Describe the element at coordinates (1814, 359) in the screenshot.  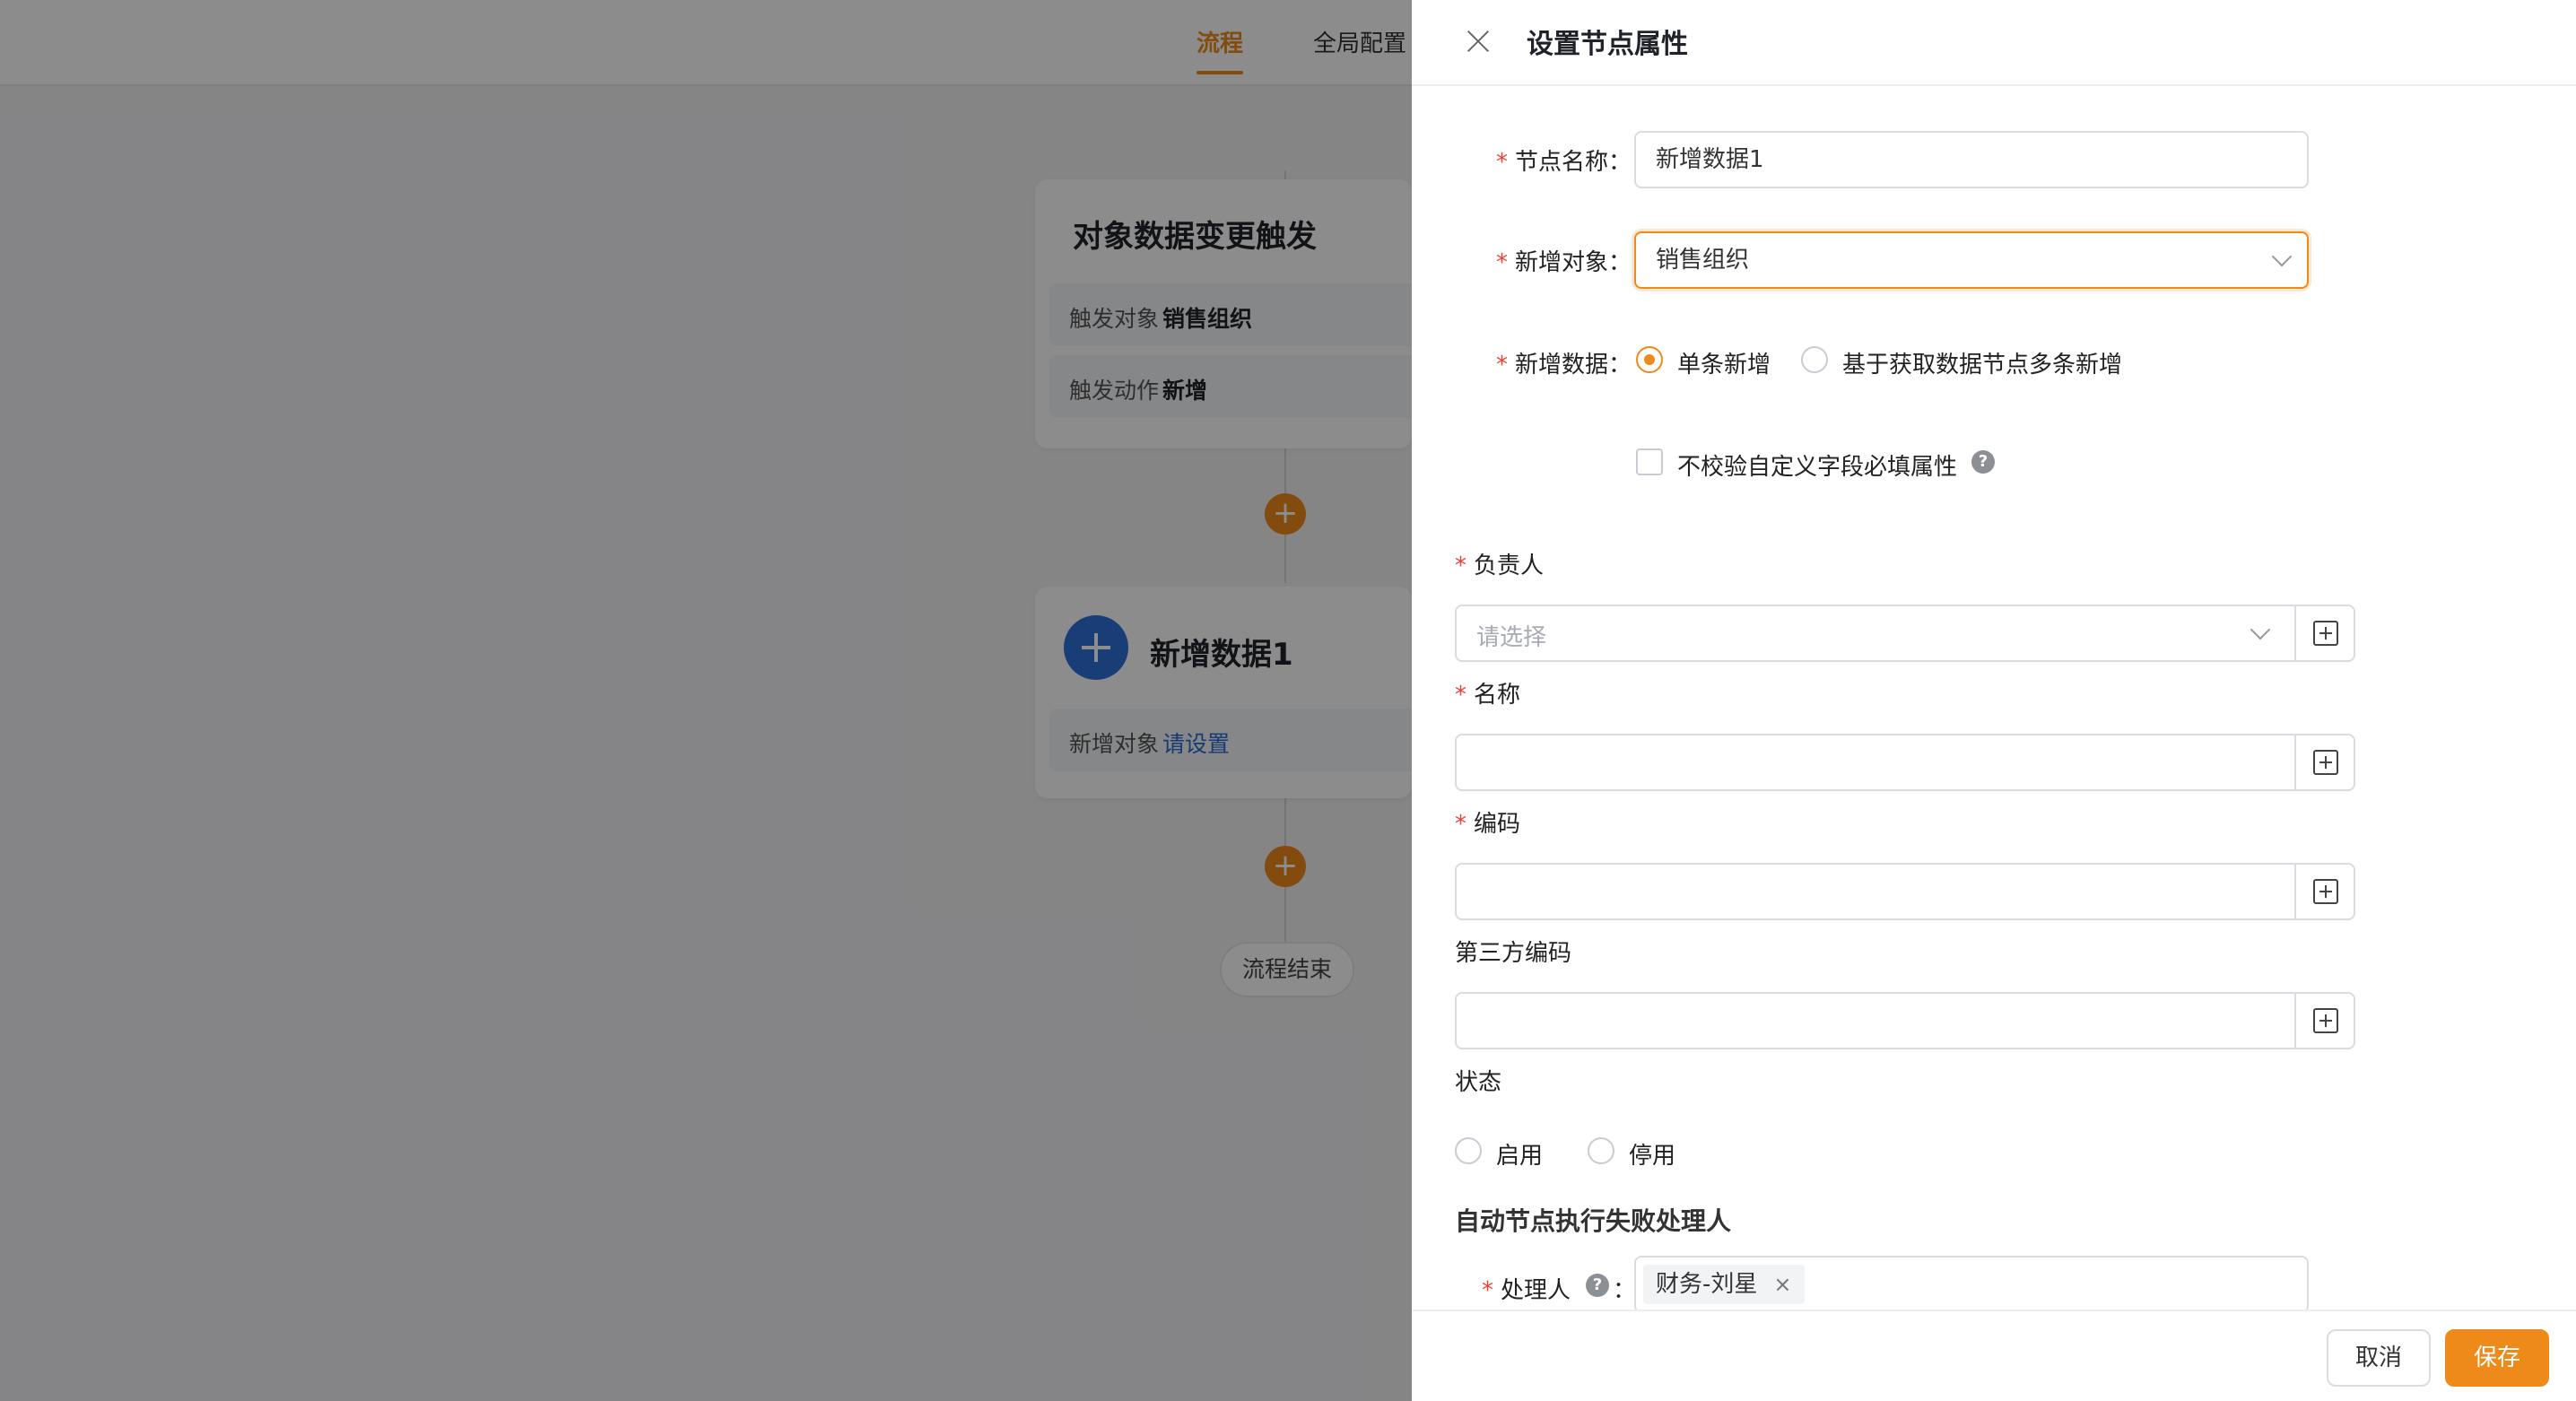
I see `radio-batch-add` at that location.